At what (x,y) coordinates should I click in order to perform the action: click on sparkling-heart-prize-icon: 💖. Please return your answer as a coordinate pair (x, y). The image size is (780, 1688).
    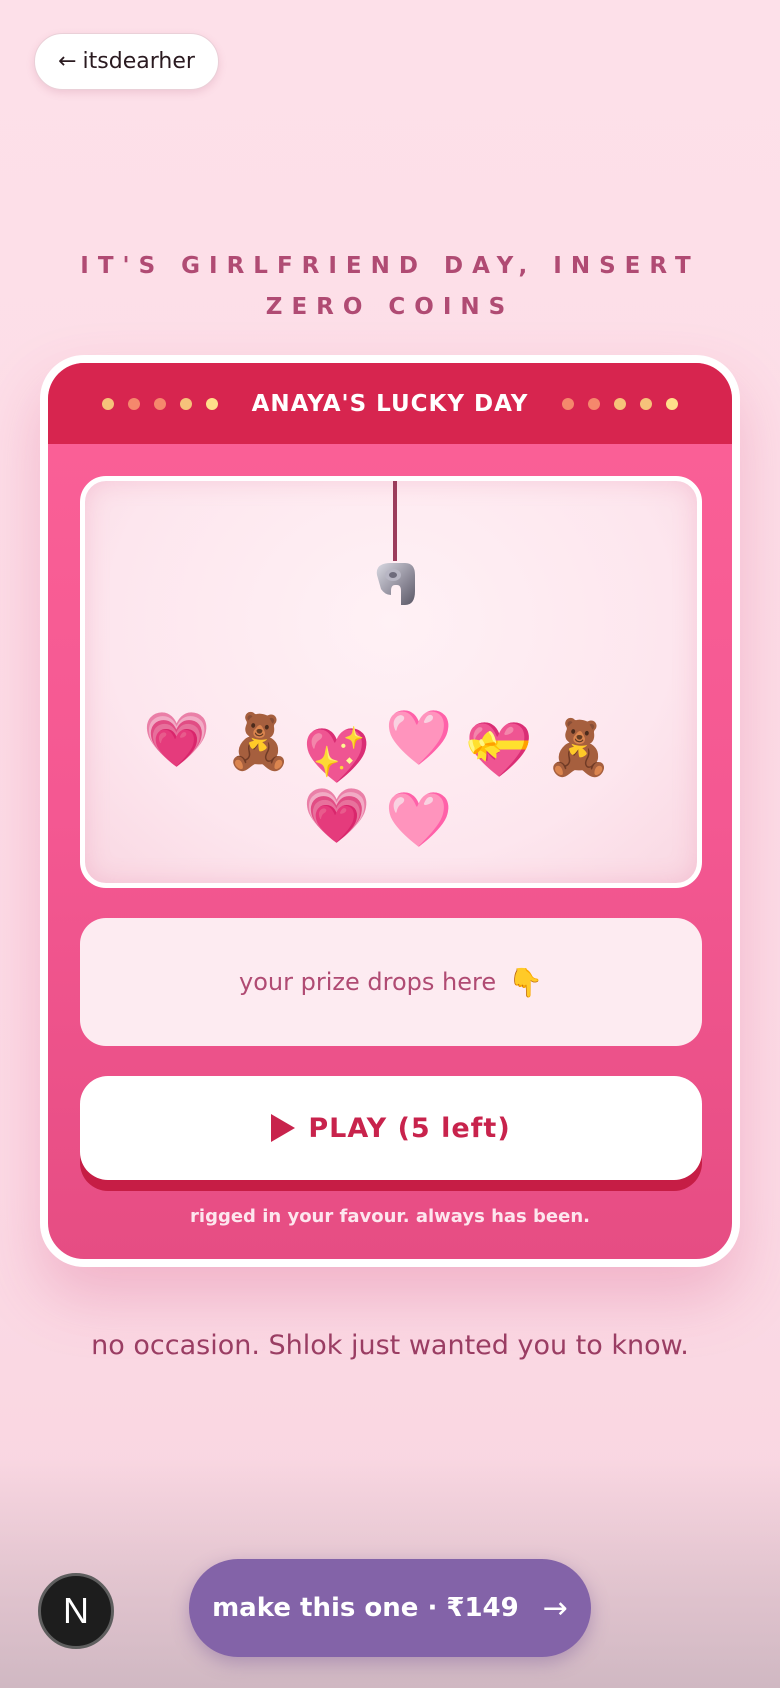
    Looking at the image, I should click on (337, 755).